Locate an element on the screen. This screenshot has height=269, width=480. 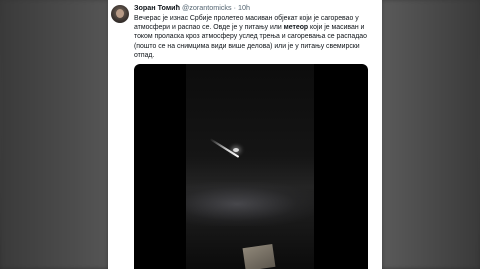
avatar-face is located at coordinates (120, 13).